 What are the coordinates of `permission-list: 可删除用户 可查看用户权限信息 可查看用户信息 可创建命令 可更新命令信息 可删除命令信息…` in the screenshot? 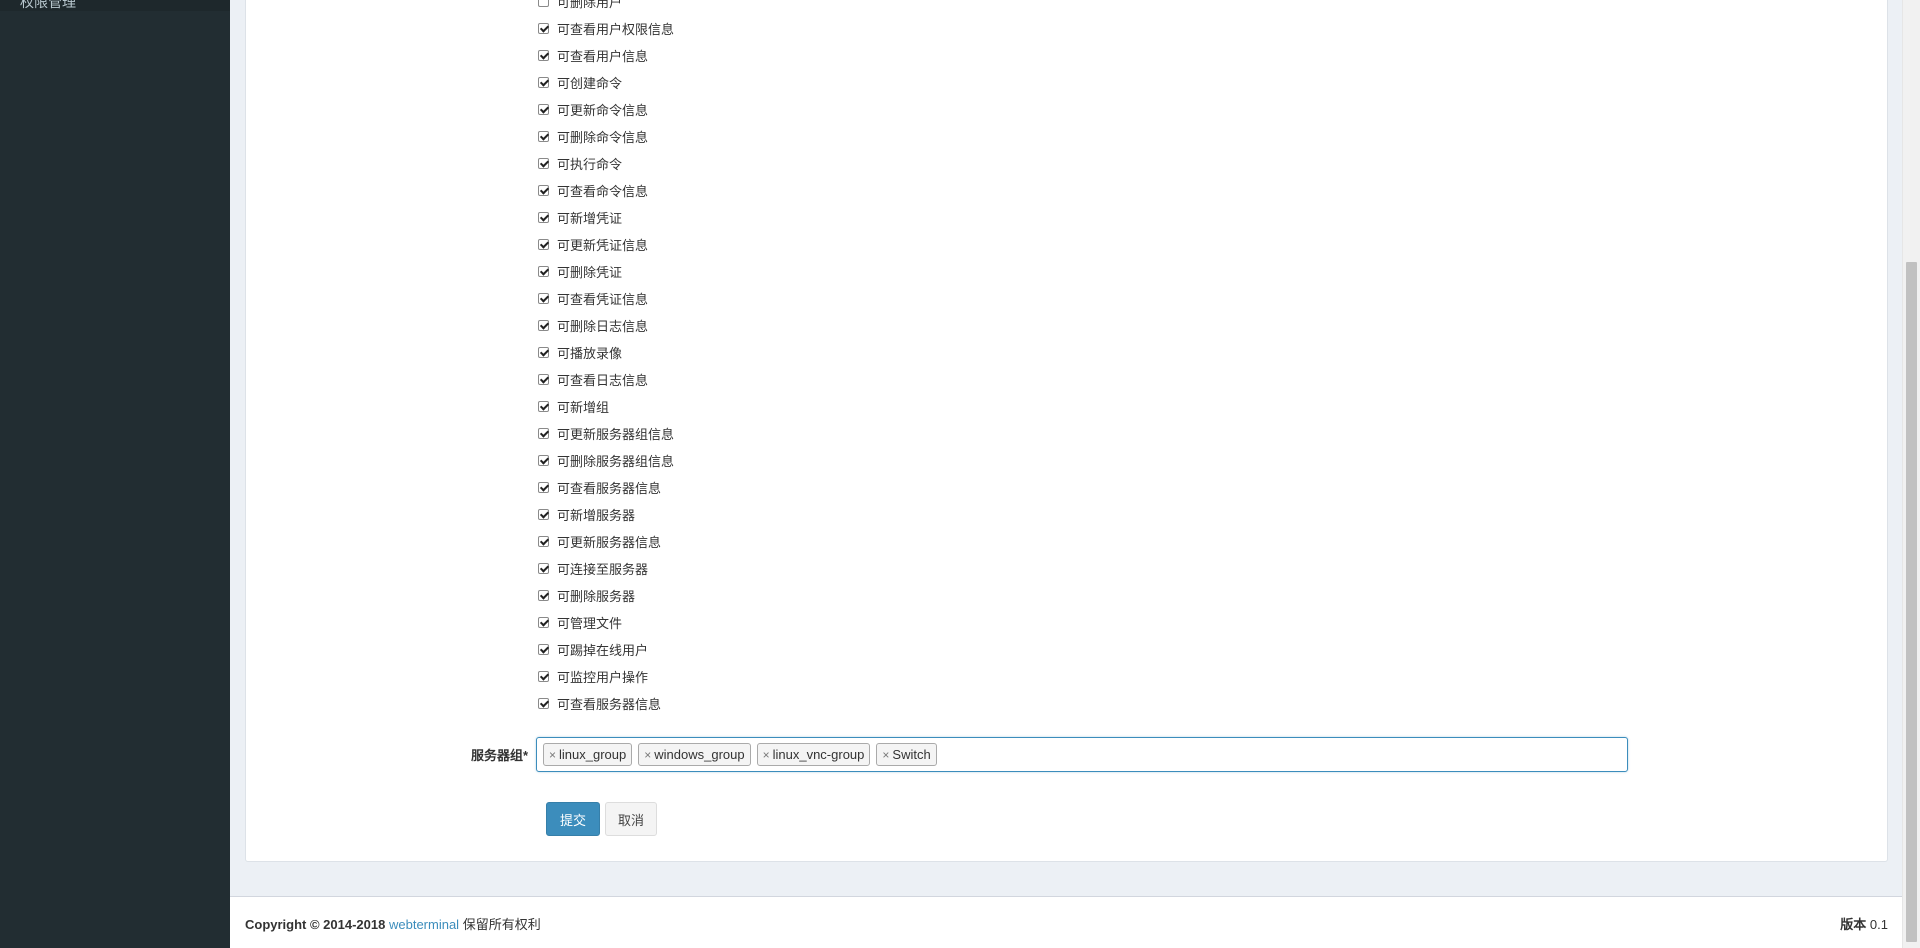 It's located at (606, 358).